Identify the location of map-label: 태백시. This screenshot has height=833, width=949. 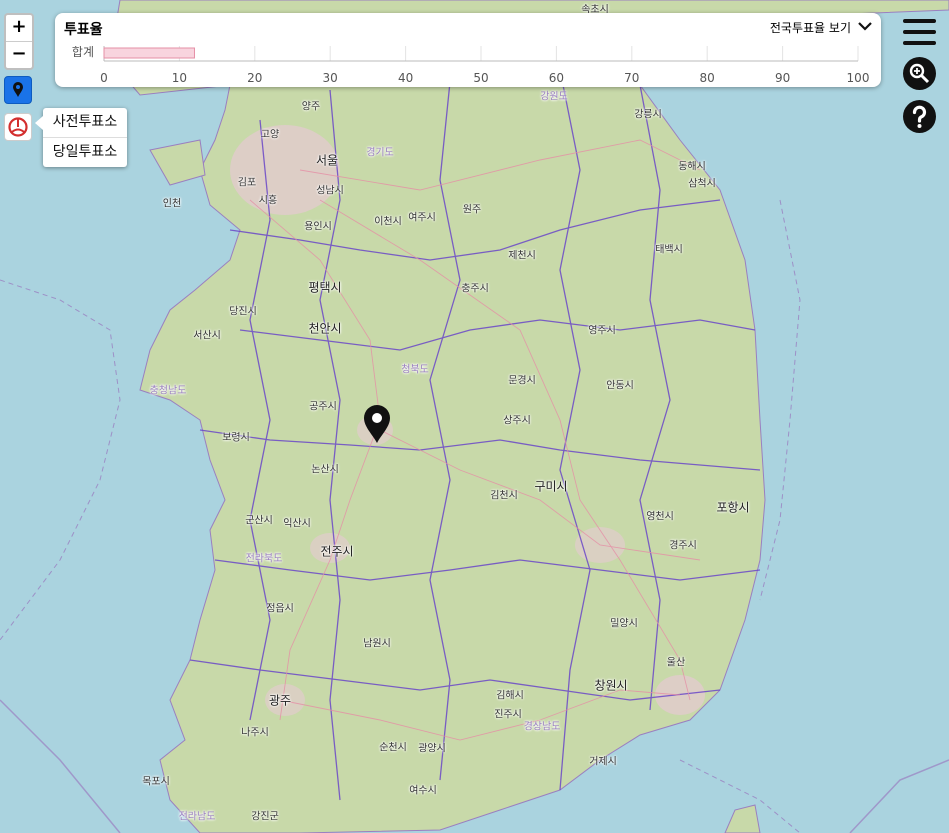
(669, 250).